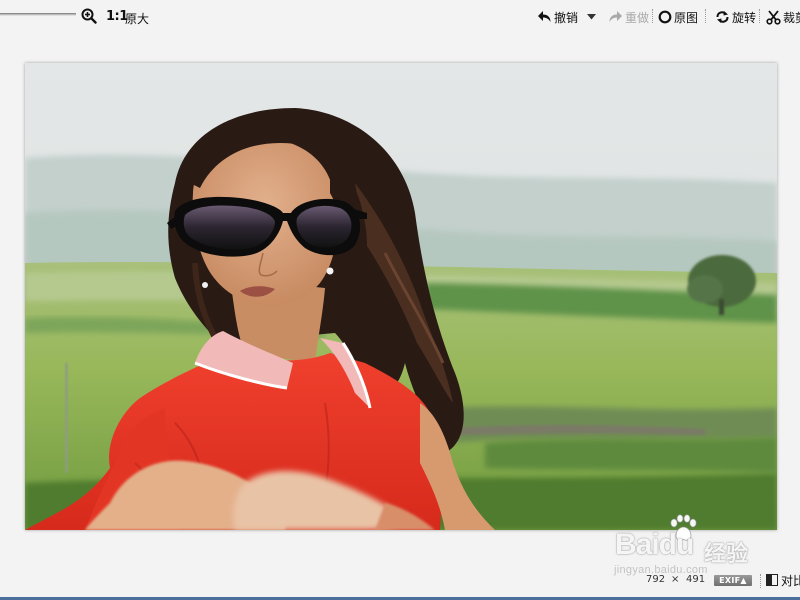 Image resolution: width=800 pixels, height=600 pixels. I want to click on redo-label: 重做, so click(637, 17).